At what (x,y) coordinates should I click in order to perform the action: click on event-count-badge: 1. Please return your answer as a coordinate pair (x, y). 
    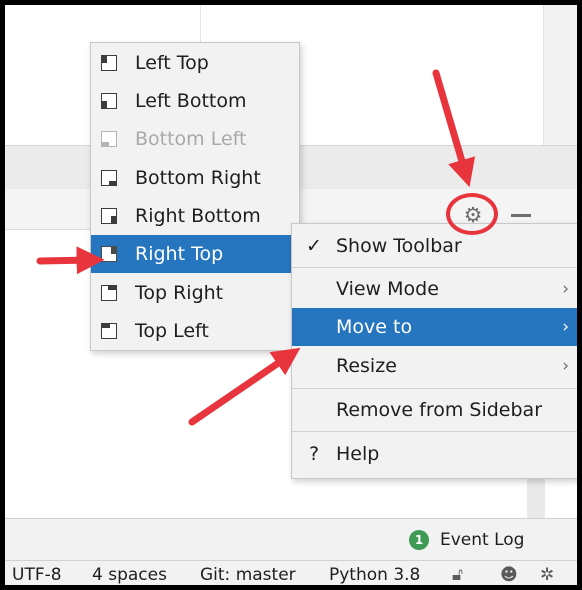
    Looking at the image, I should click on (419, 540).